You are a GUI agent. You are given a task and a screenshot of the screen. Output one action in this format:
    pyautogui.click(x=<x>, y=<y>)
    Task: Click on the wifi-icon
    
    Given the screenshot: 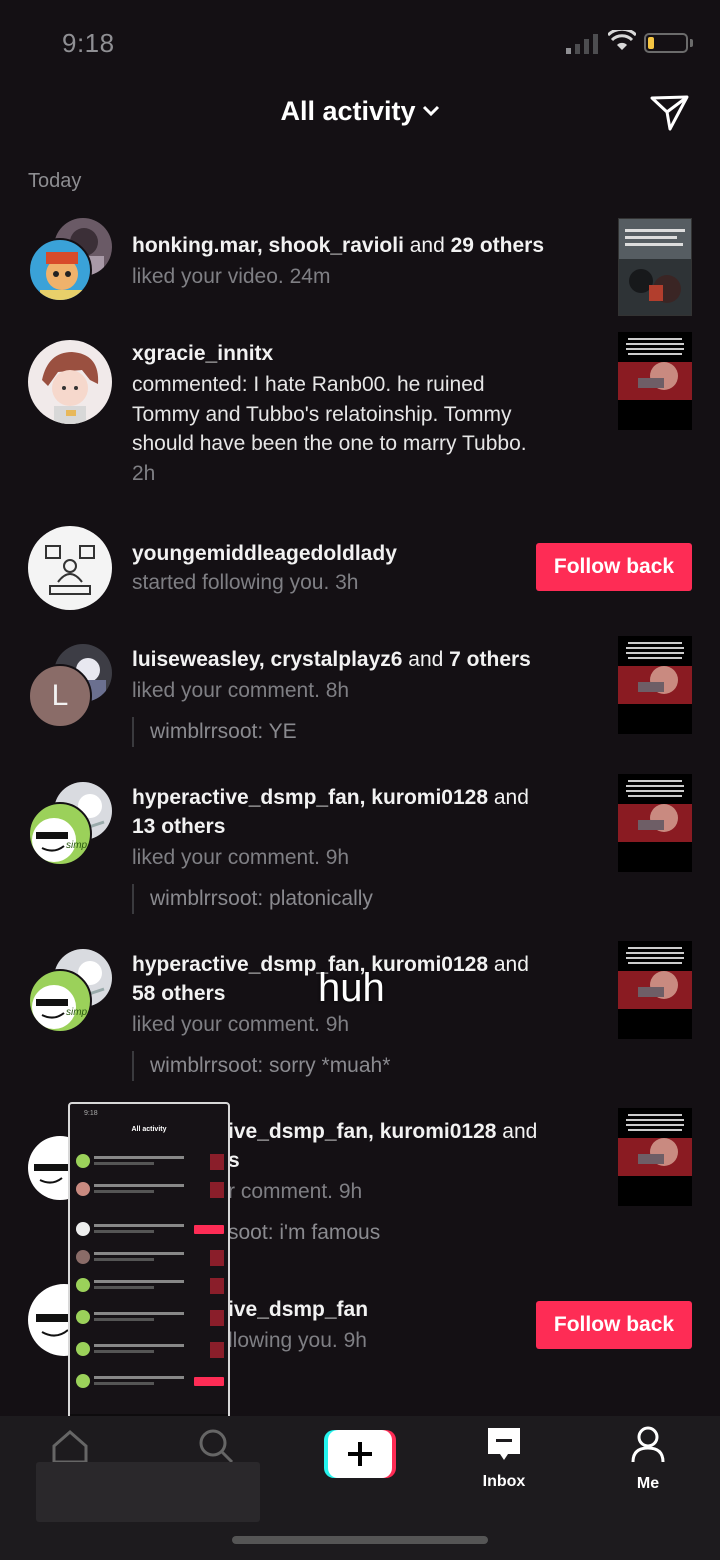 What is the action you would take?
    pyautogui.click(x=622, y=40)
    